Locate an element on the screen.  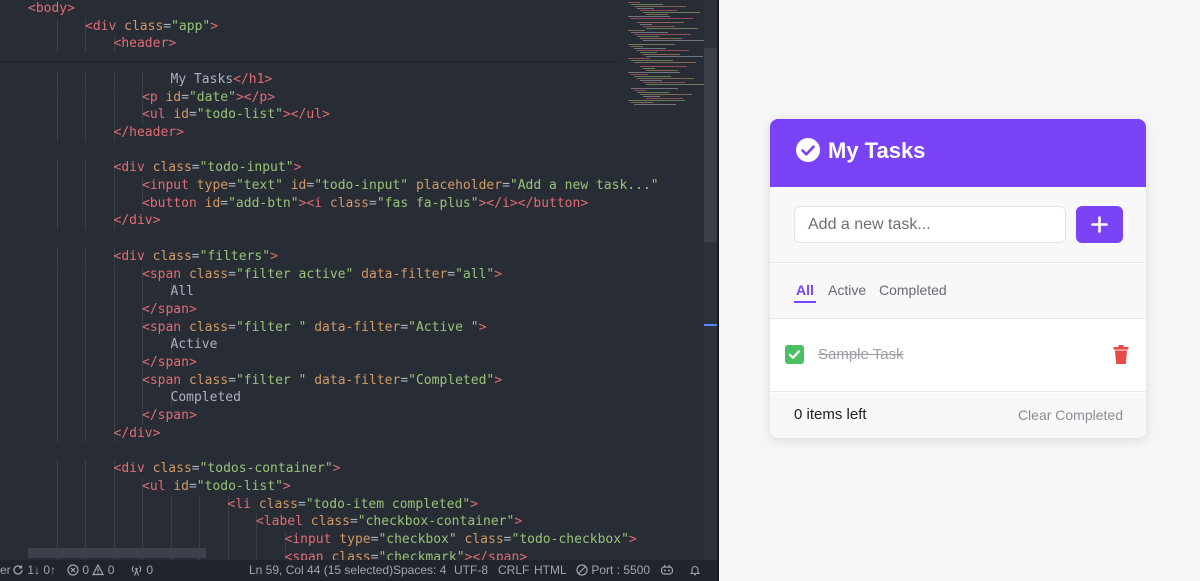
add-task-button is located at coordinates (1099, 224).